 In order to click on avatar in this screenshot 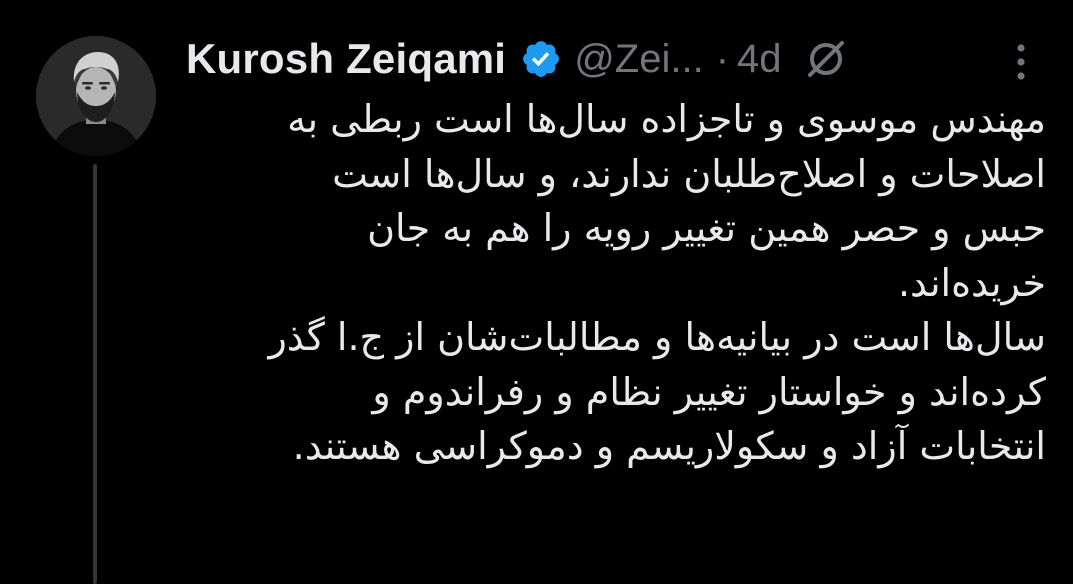, I will do `click(96, 96)`.